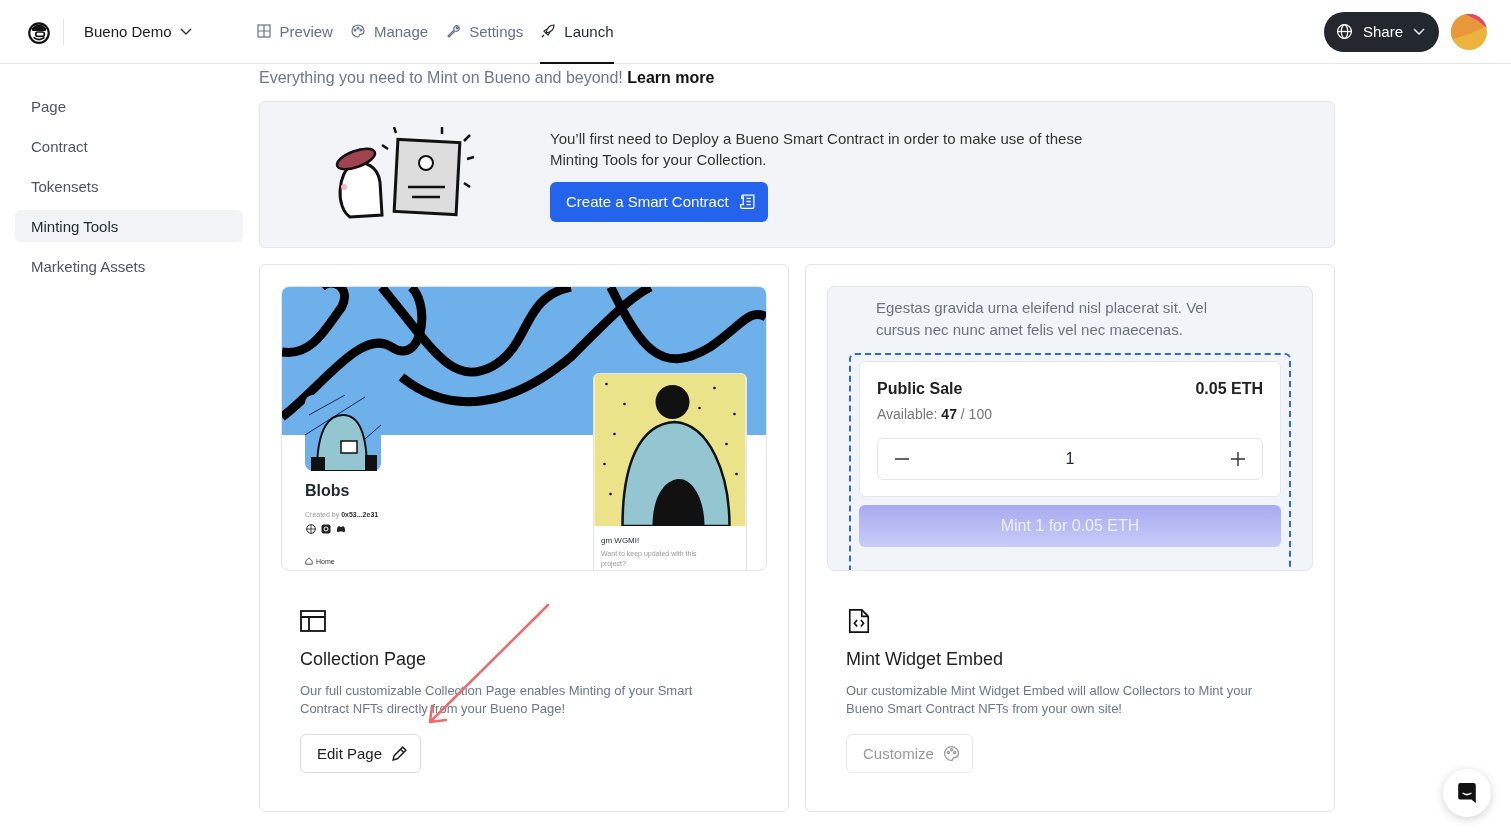  What do you see at coordinates (1229, 389) in the screenshot?
I see `sale-price: 0.05 ETH` at bounding box center [1229, 389].